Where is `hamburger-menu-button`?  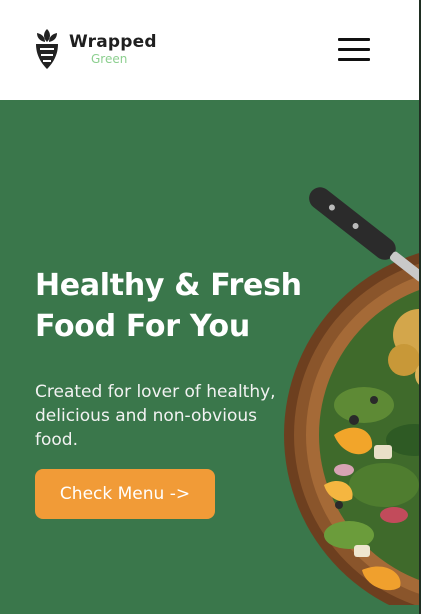 hamburger-menu-button is located at coordinates (354, 50).